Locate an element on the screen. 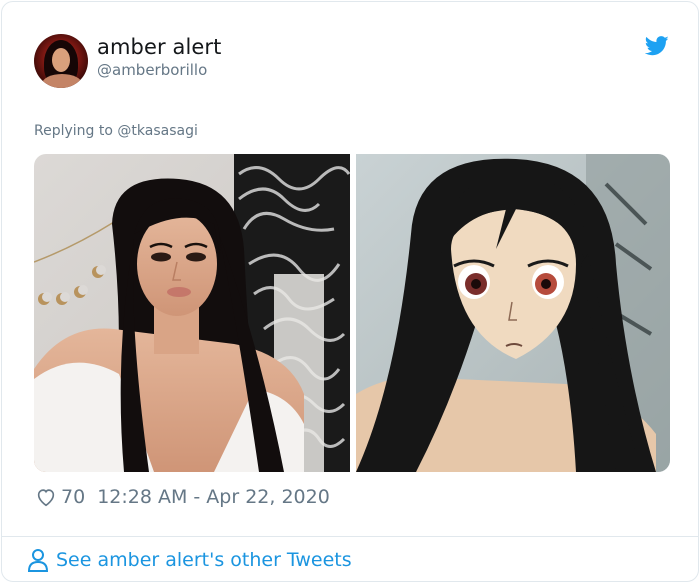 Image resolution: width=700 pixels, height=583 pixels. other-tweets-link: See amber alert's other Tweets is located at coordinates (189, 560).